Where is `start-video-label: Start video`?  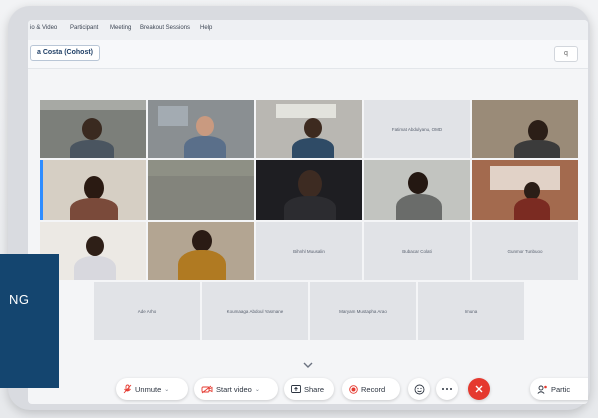 start-video-label: Start video is located at coordinates (234, 389).